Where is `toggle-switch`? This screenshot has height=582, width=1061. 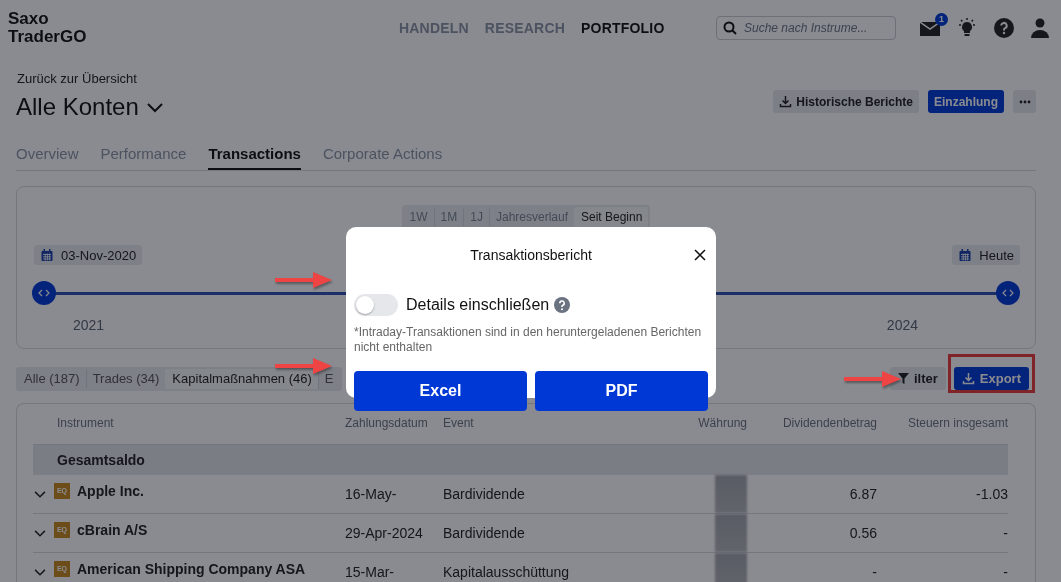
toggle-switch is located at coordinates (376, 305).